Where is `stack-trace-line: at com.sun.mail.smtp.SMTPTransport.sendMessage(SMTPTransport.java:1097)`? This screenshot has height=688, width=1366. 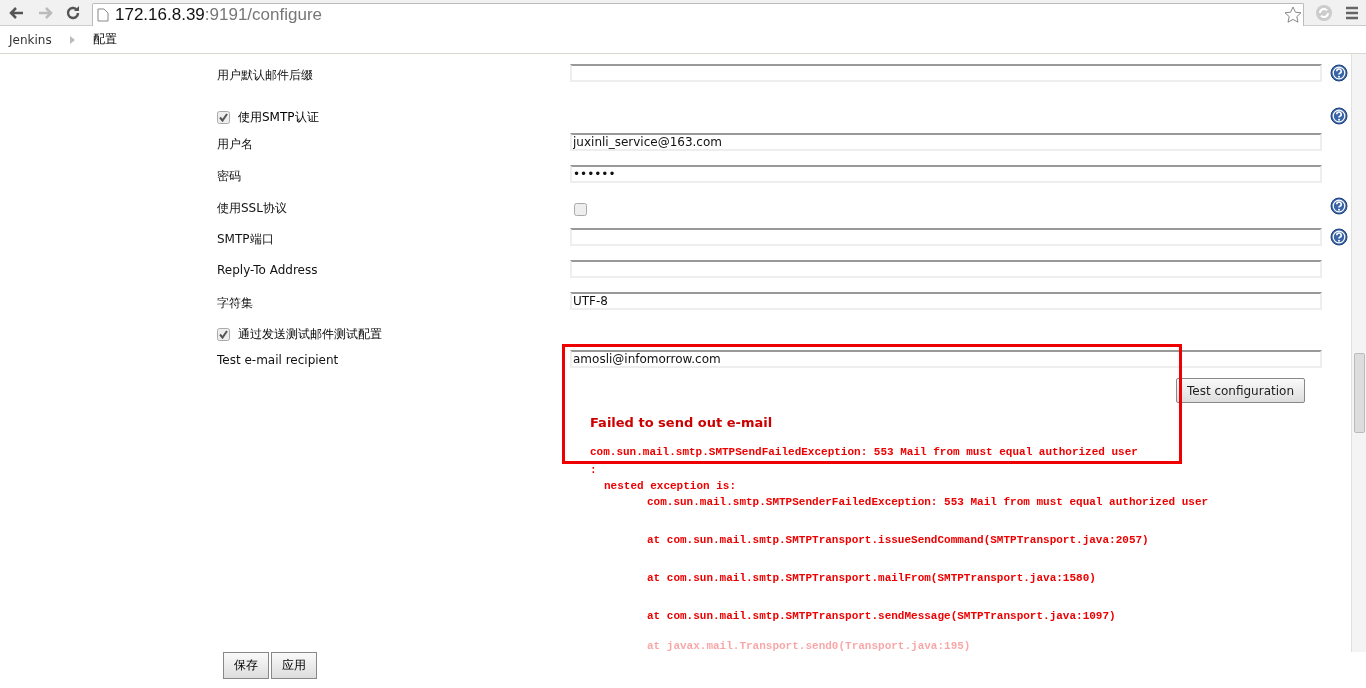
stack-trace-line: at com.sun.mail.smtp.SMTPTransport.sendMessage(SMTPTransport.java:1097) is located at coordinates (882, 616).